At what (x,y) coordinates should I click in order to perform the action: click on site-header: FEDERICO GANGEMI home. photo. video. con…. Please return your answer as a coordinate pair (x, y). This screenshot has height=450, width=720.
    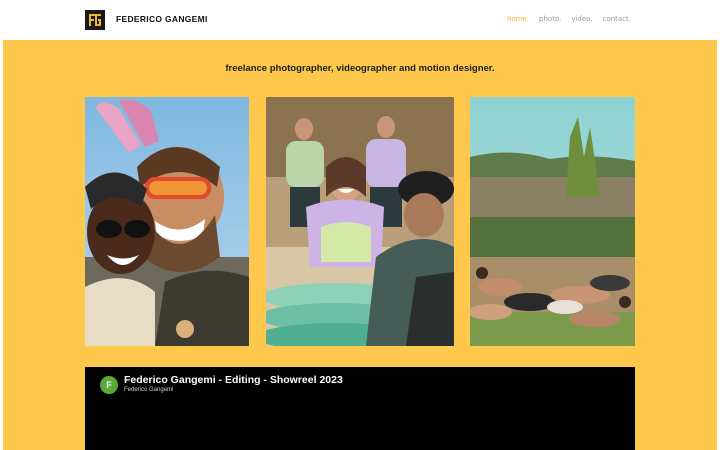
    Looking at the image, I should click on (360, 20).